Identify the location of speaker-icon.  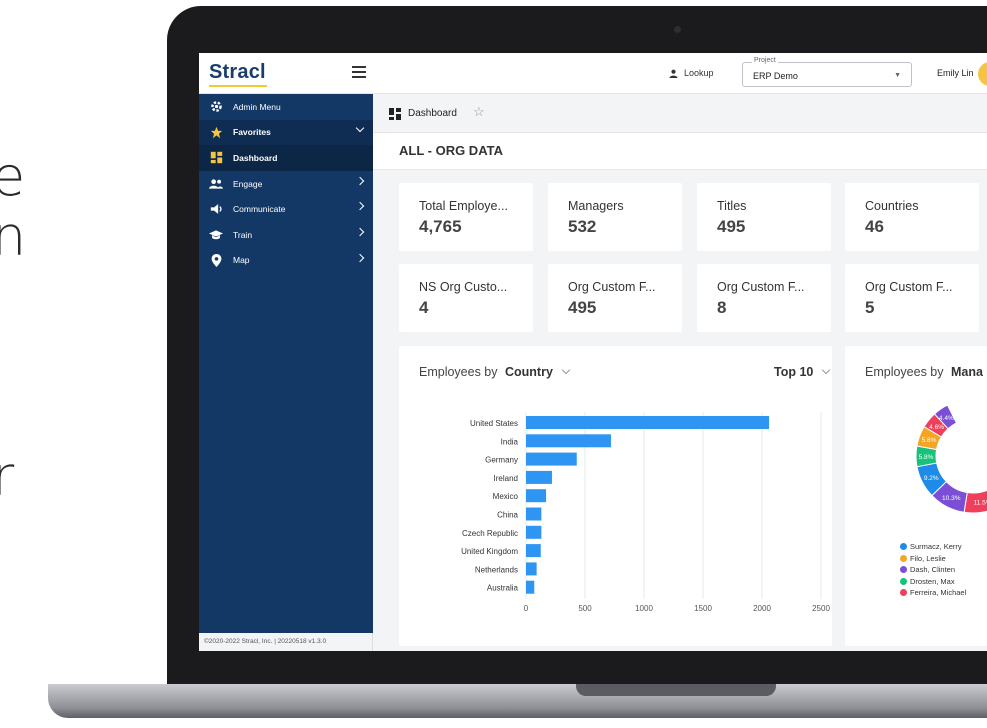
(216, 209).